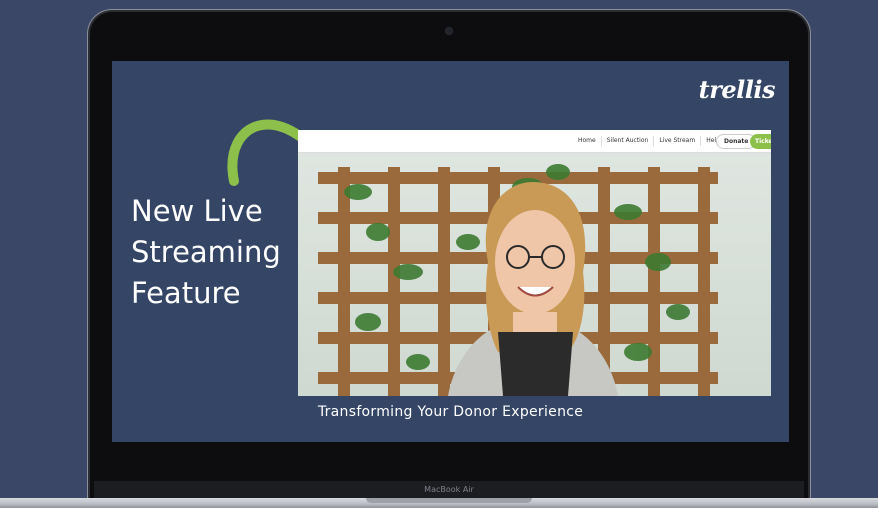 The width and height of the screenshot is (878, 508). What do you see at coordinates (760, 141) in the screenshot?
I see `tickets-button: Tickets` at bounding box center [760, 141].